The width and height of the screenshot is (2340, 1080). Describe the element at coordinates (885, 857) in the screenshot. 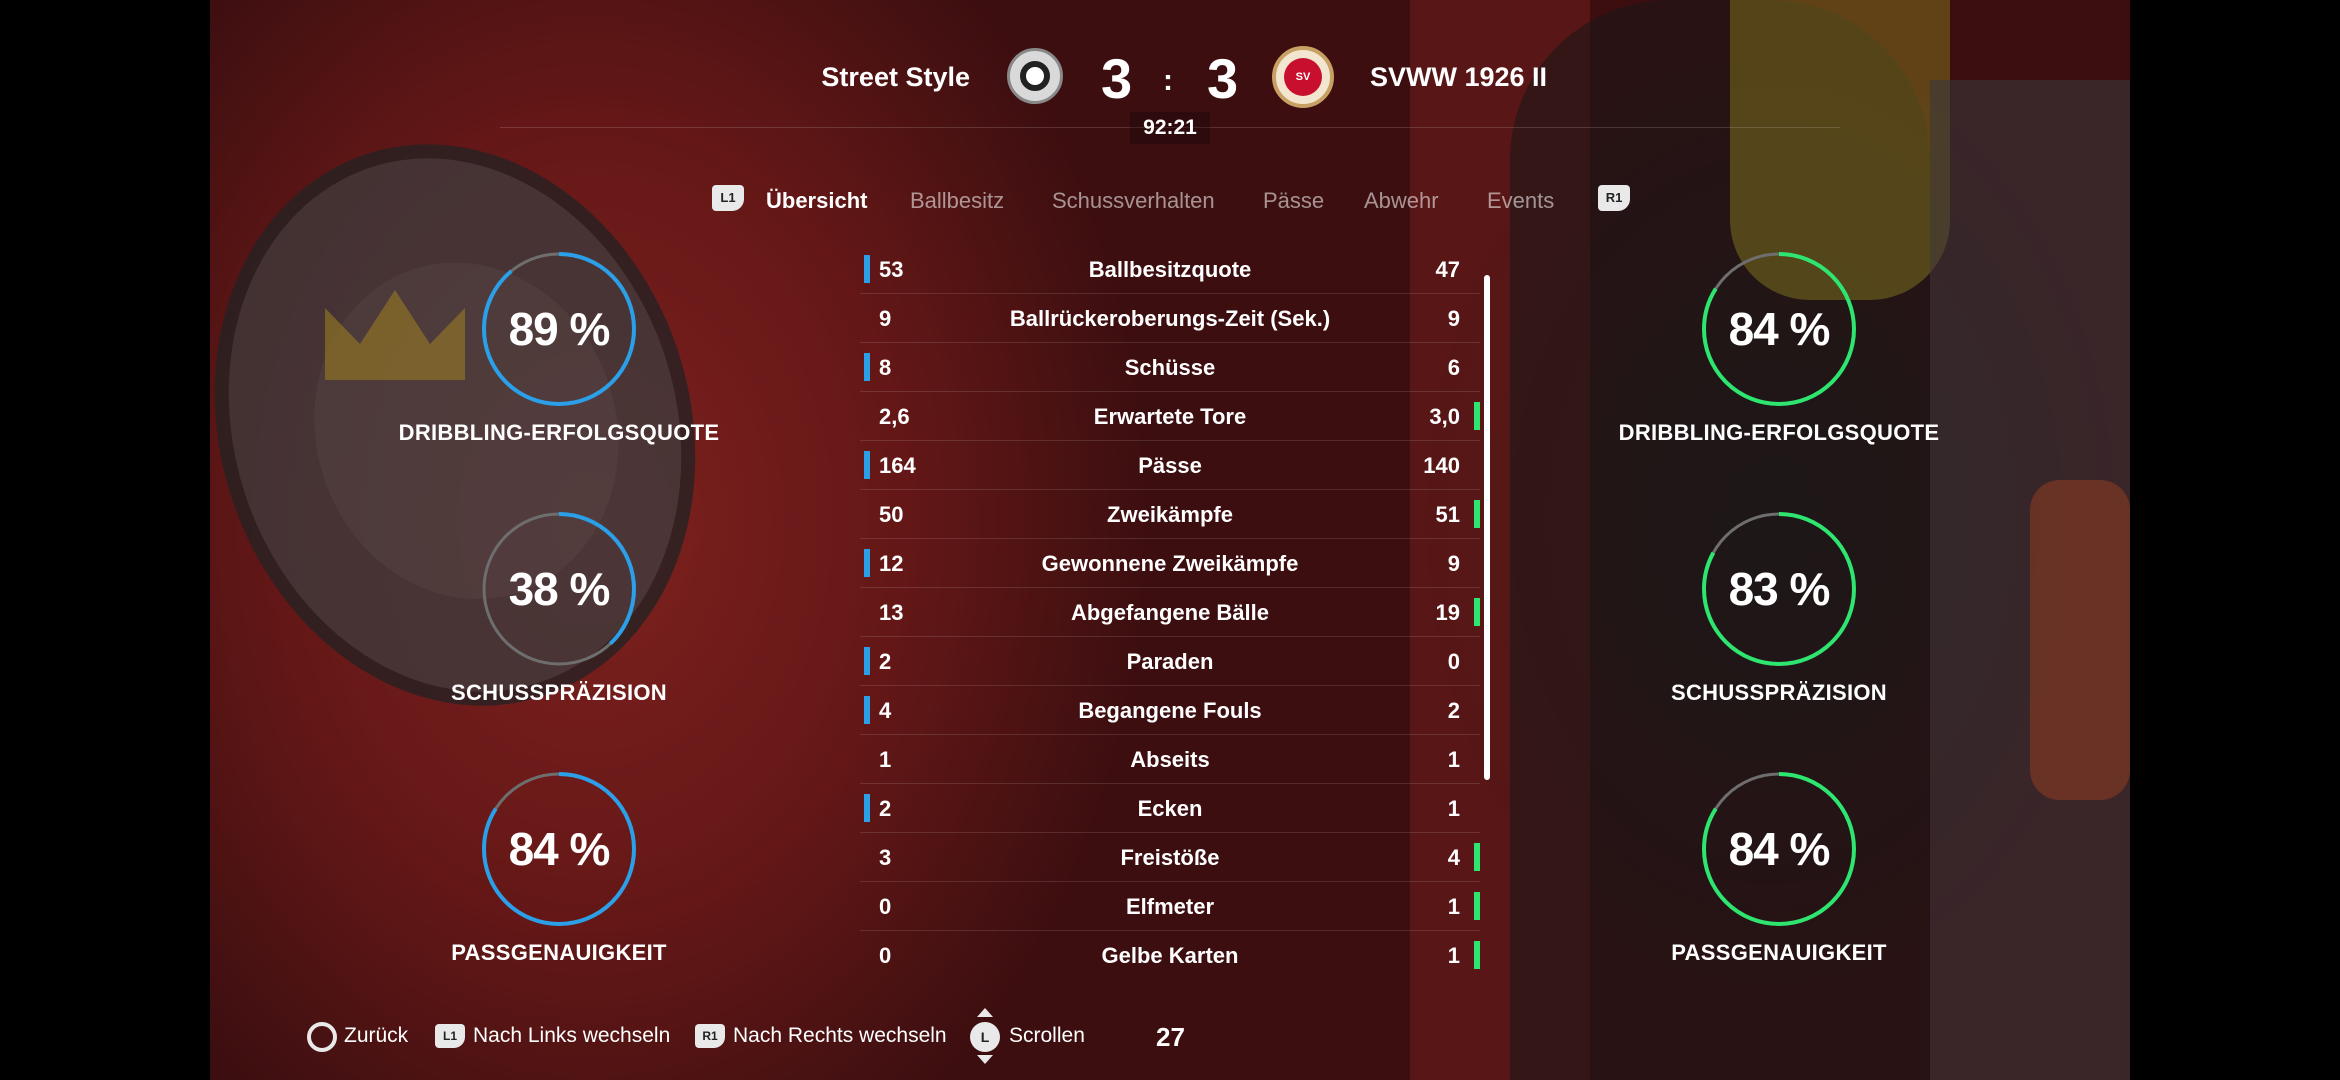

I see `home-stat-value: 3` at that location.